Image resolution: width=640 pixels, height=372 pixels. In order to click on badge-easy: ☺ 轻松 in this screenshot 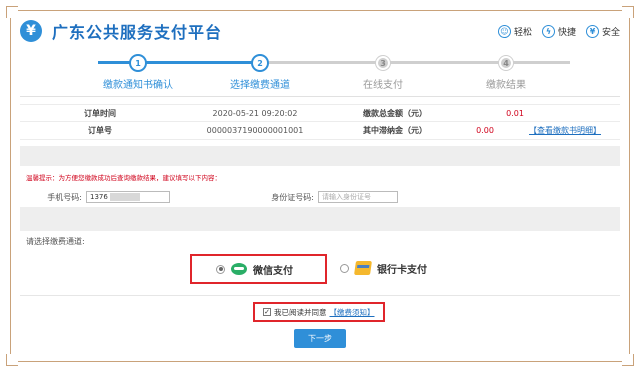, I will do `click(514, 31)`.